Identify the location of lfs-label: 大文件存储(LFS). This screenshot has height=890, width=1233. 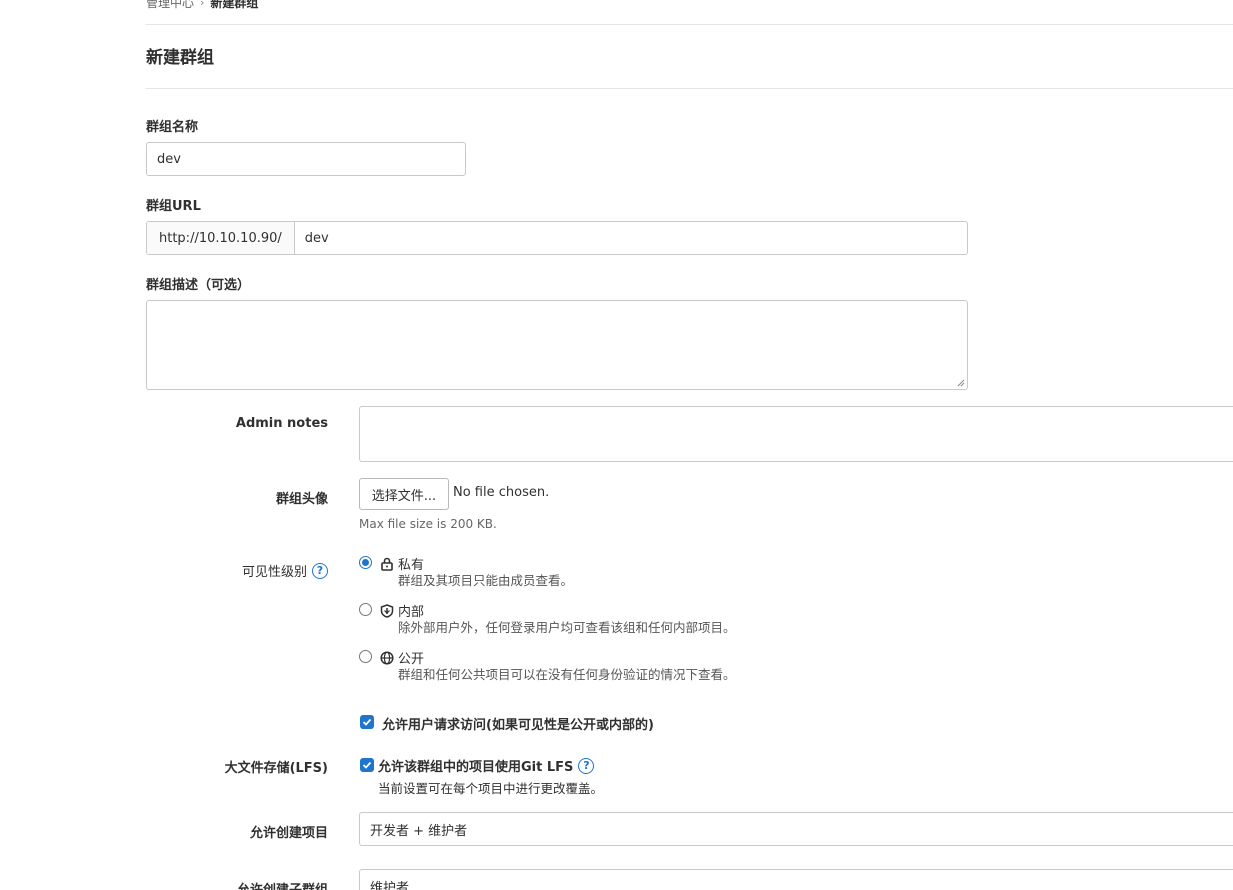
(276, 768).